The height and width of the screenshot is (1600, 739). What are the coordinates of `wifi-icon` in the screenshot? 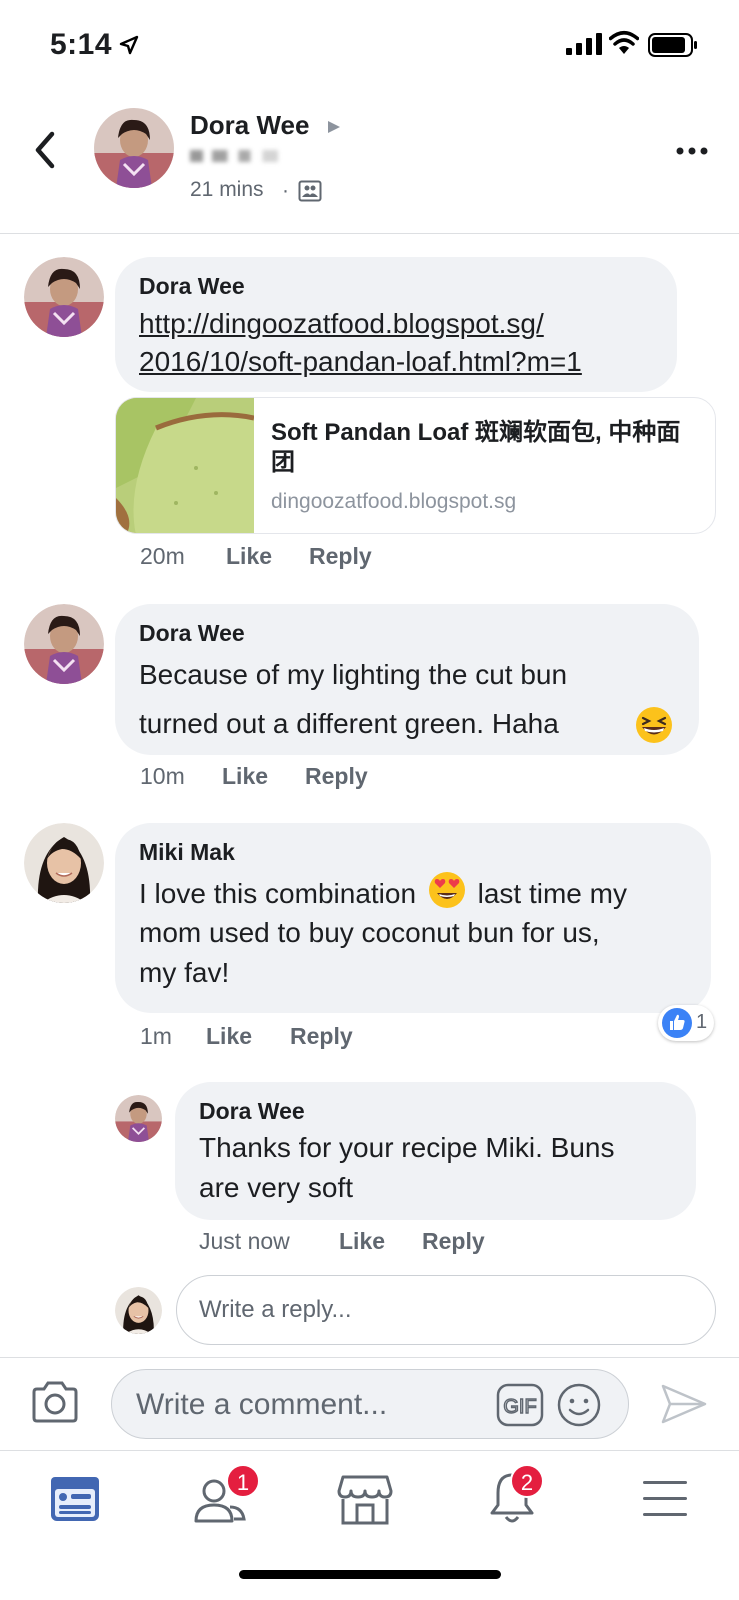 It's located at (624, 42).